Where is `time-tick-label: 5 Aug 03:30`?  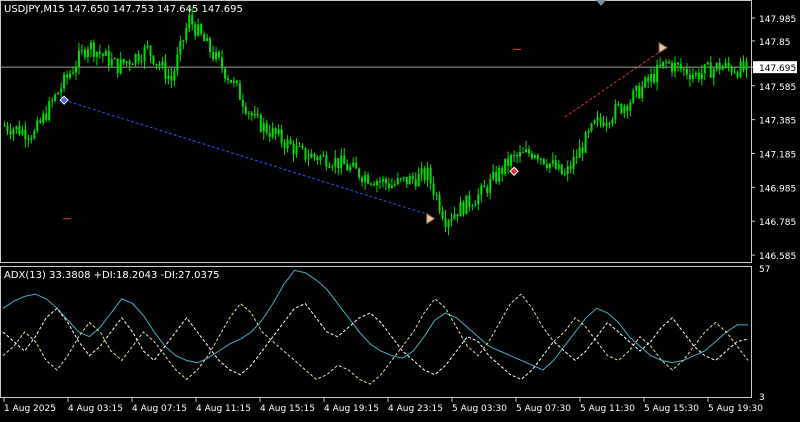
time-tick-label: 5 Aug 03:30 is located at coordinates (479, 409).